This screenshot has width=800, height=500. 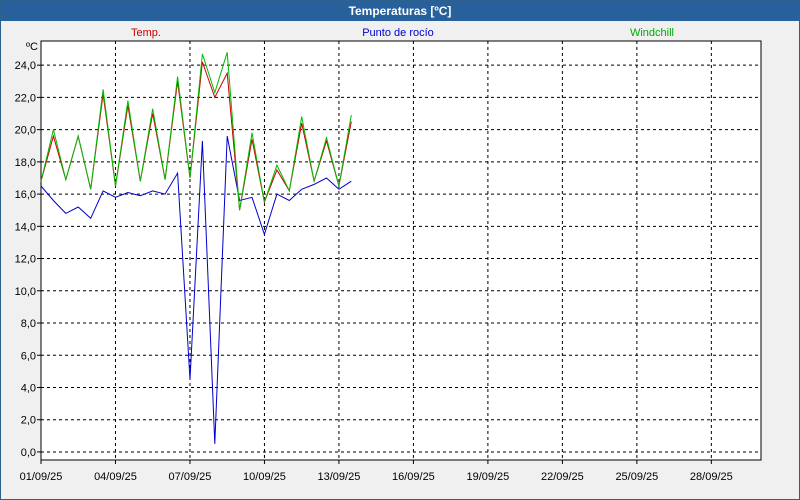 I want to click on y-tick-label: 12,0, so click(x=25, y=260).